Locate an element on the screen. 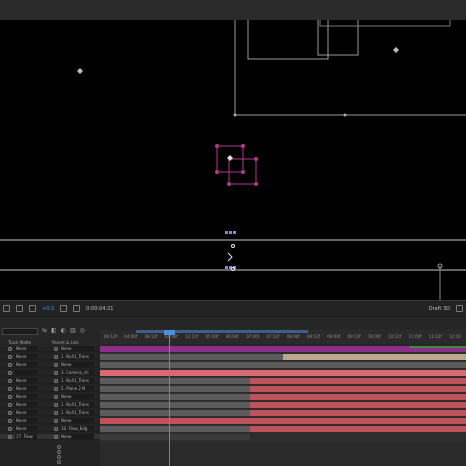  layer-row: 17. Flow None is located at coordinates (50, 437).